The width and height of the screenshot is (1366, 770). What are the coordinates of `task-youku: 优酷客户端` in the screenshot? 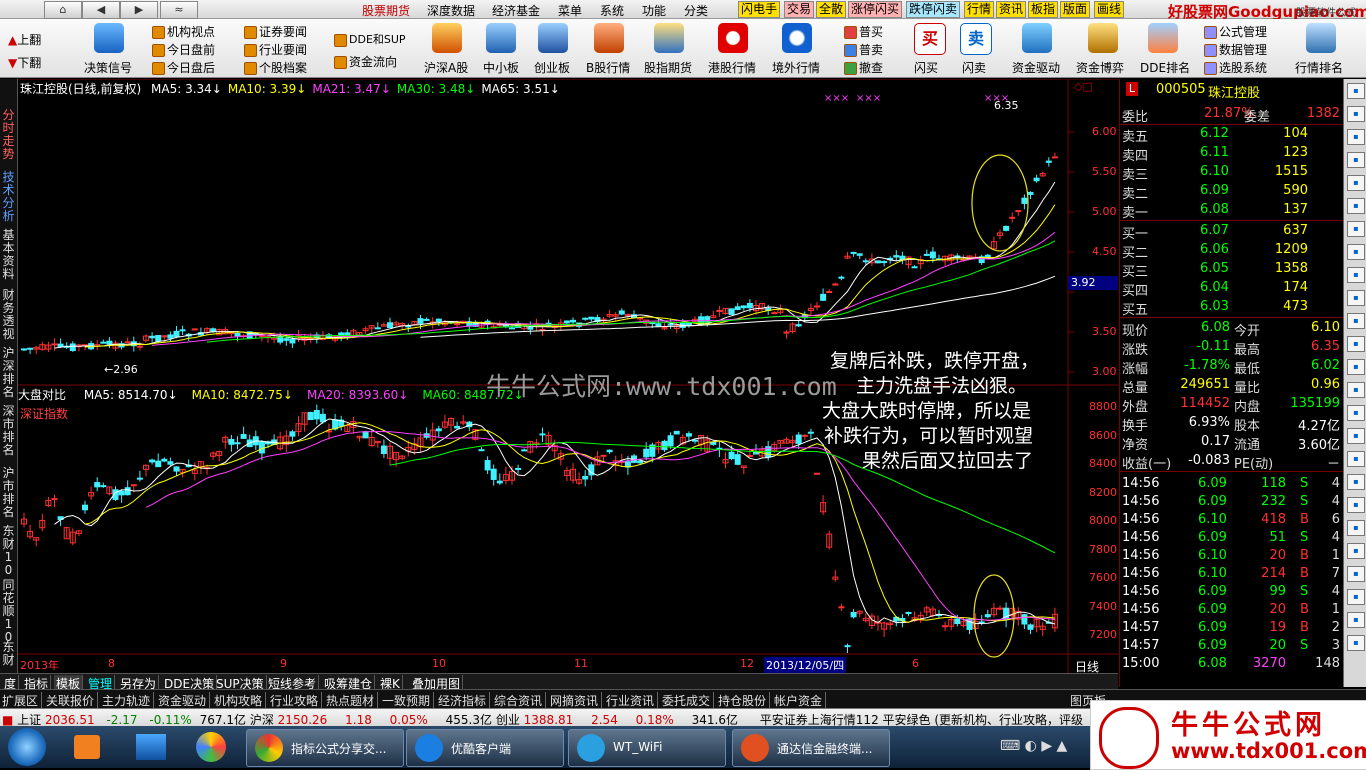 It's located at (485, 748).